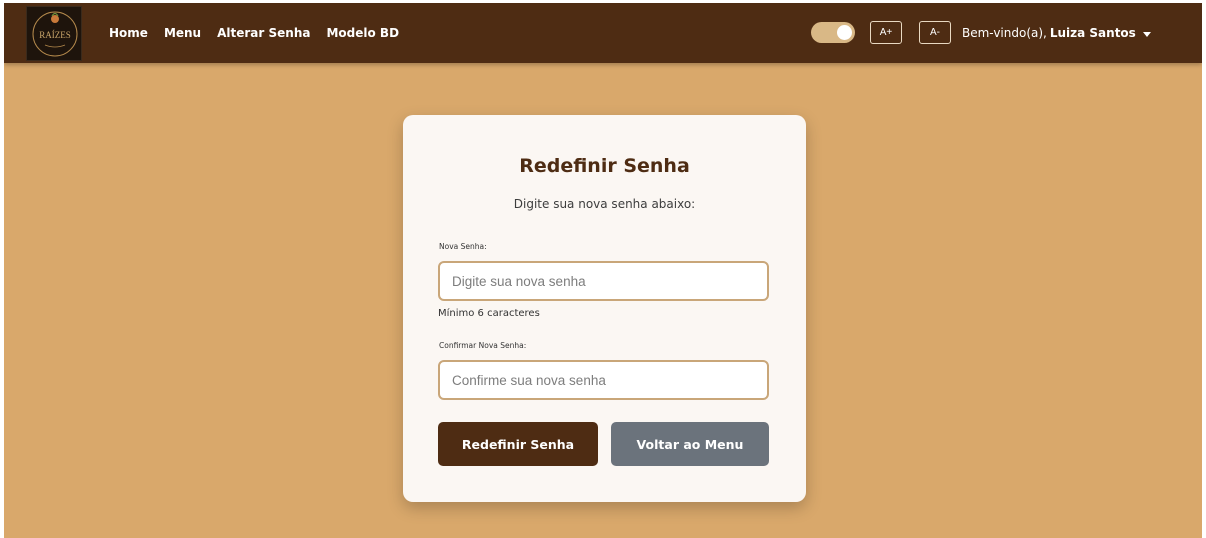 The image size is (1206, 538). Describe the element at coordinates (604, 204) in the screenshot. I see `card-subtitle: Digite sua nova senha abaixo:` at that location.